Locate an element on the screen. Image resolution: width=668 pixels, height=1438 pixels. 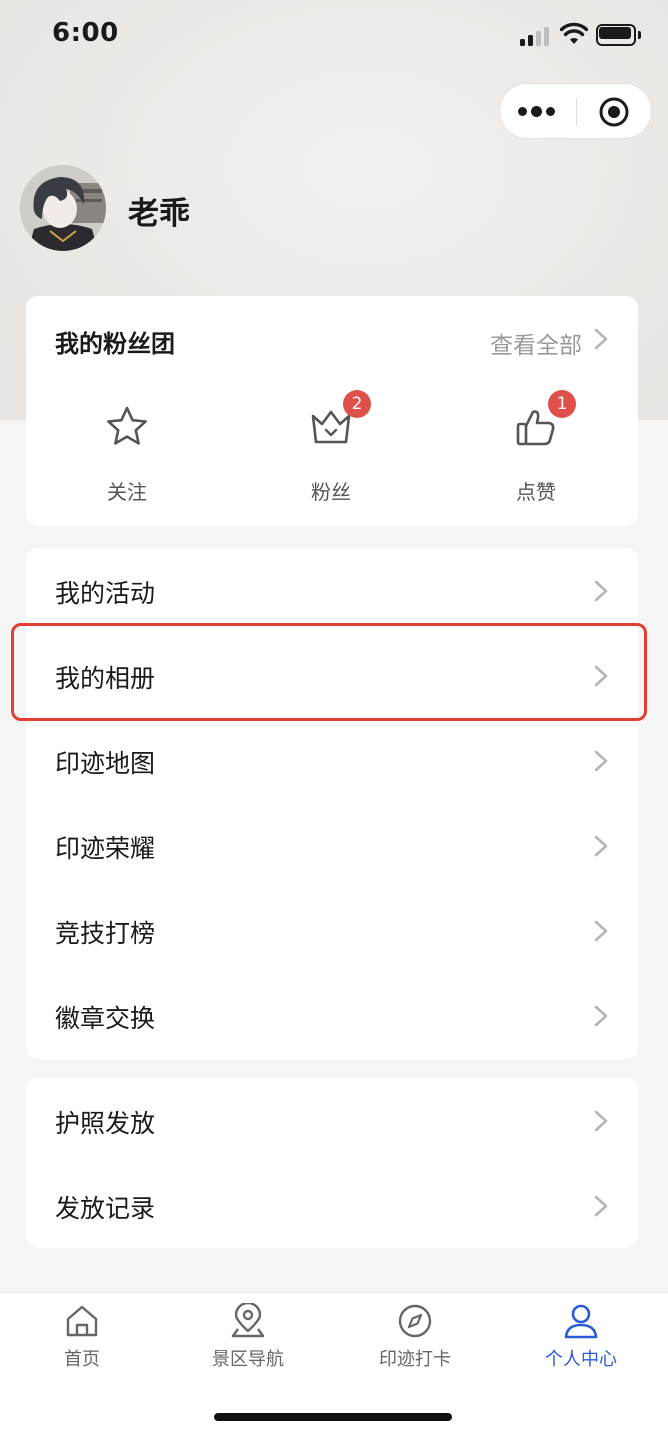
menu-item-label: 发放记录 is located at coordinates (105, 1208).